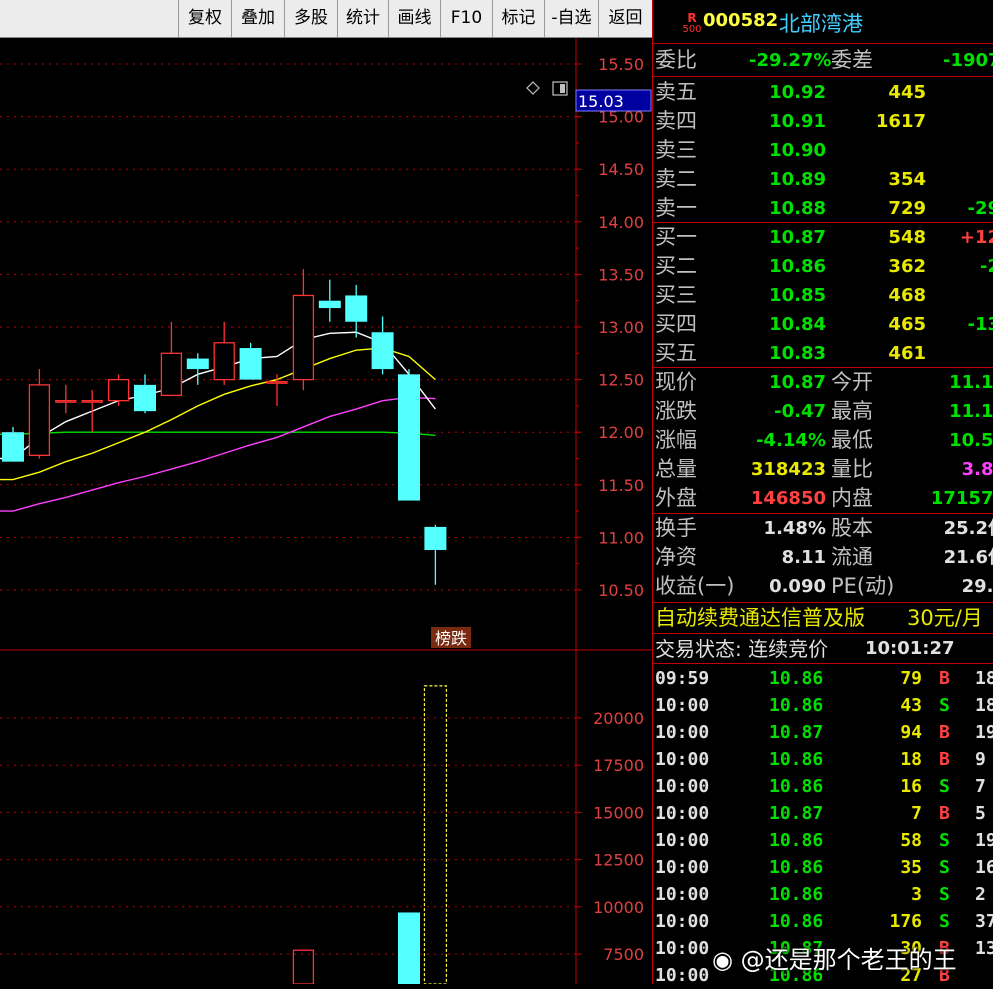 The width and height of the screenshot is (993, 989). What do you see at coordinates (980, 208) in the screenshot?
I see `ask-change: -29` at bounding box center [980, 208].